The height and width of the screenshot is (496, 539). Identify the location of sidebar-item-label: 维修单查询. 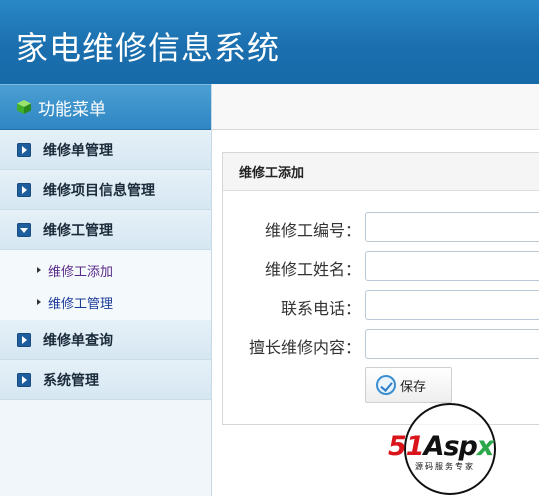
(78, 340).